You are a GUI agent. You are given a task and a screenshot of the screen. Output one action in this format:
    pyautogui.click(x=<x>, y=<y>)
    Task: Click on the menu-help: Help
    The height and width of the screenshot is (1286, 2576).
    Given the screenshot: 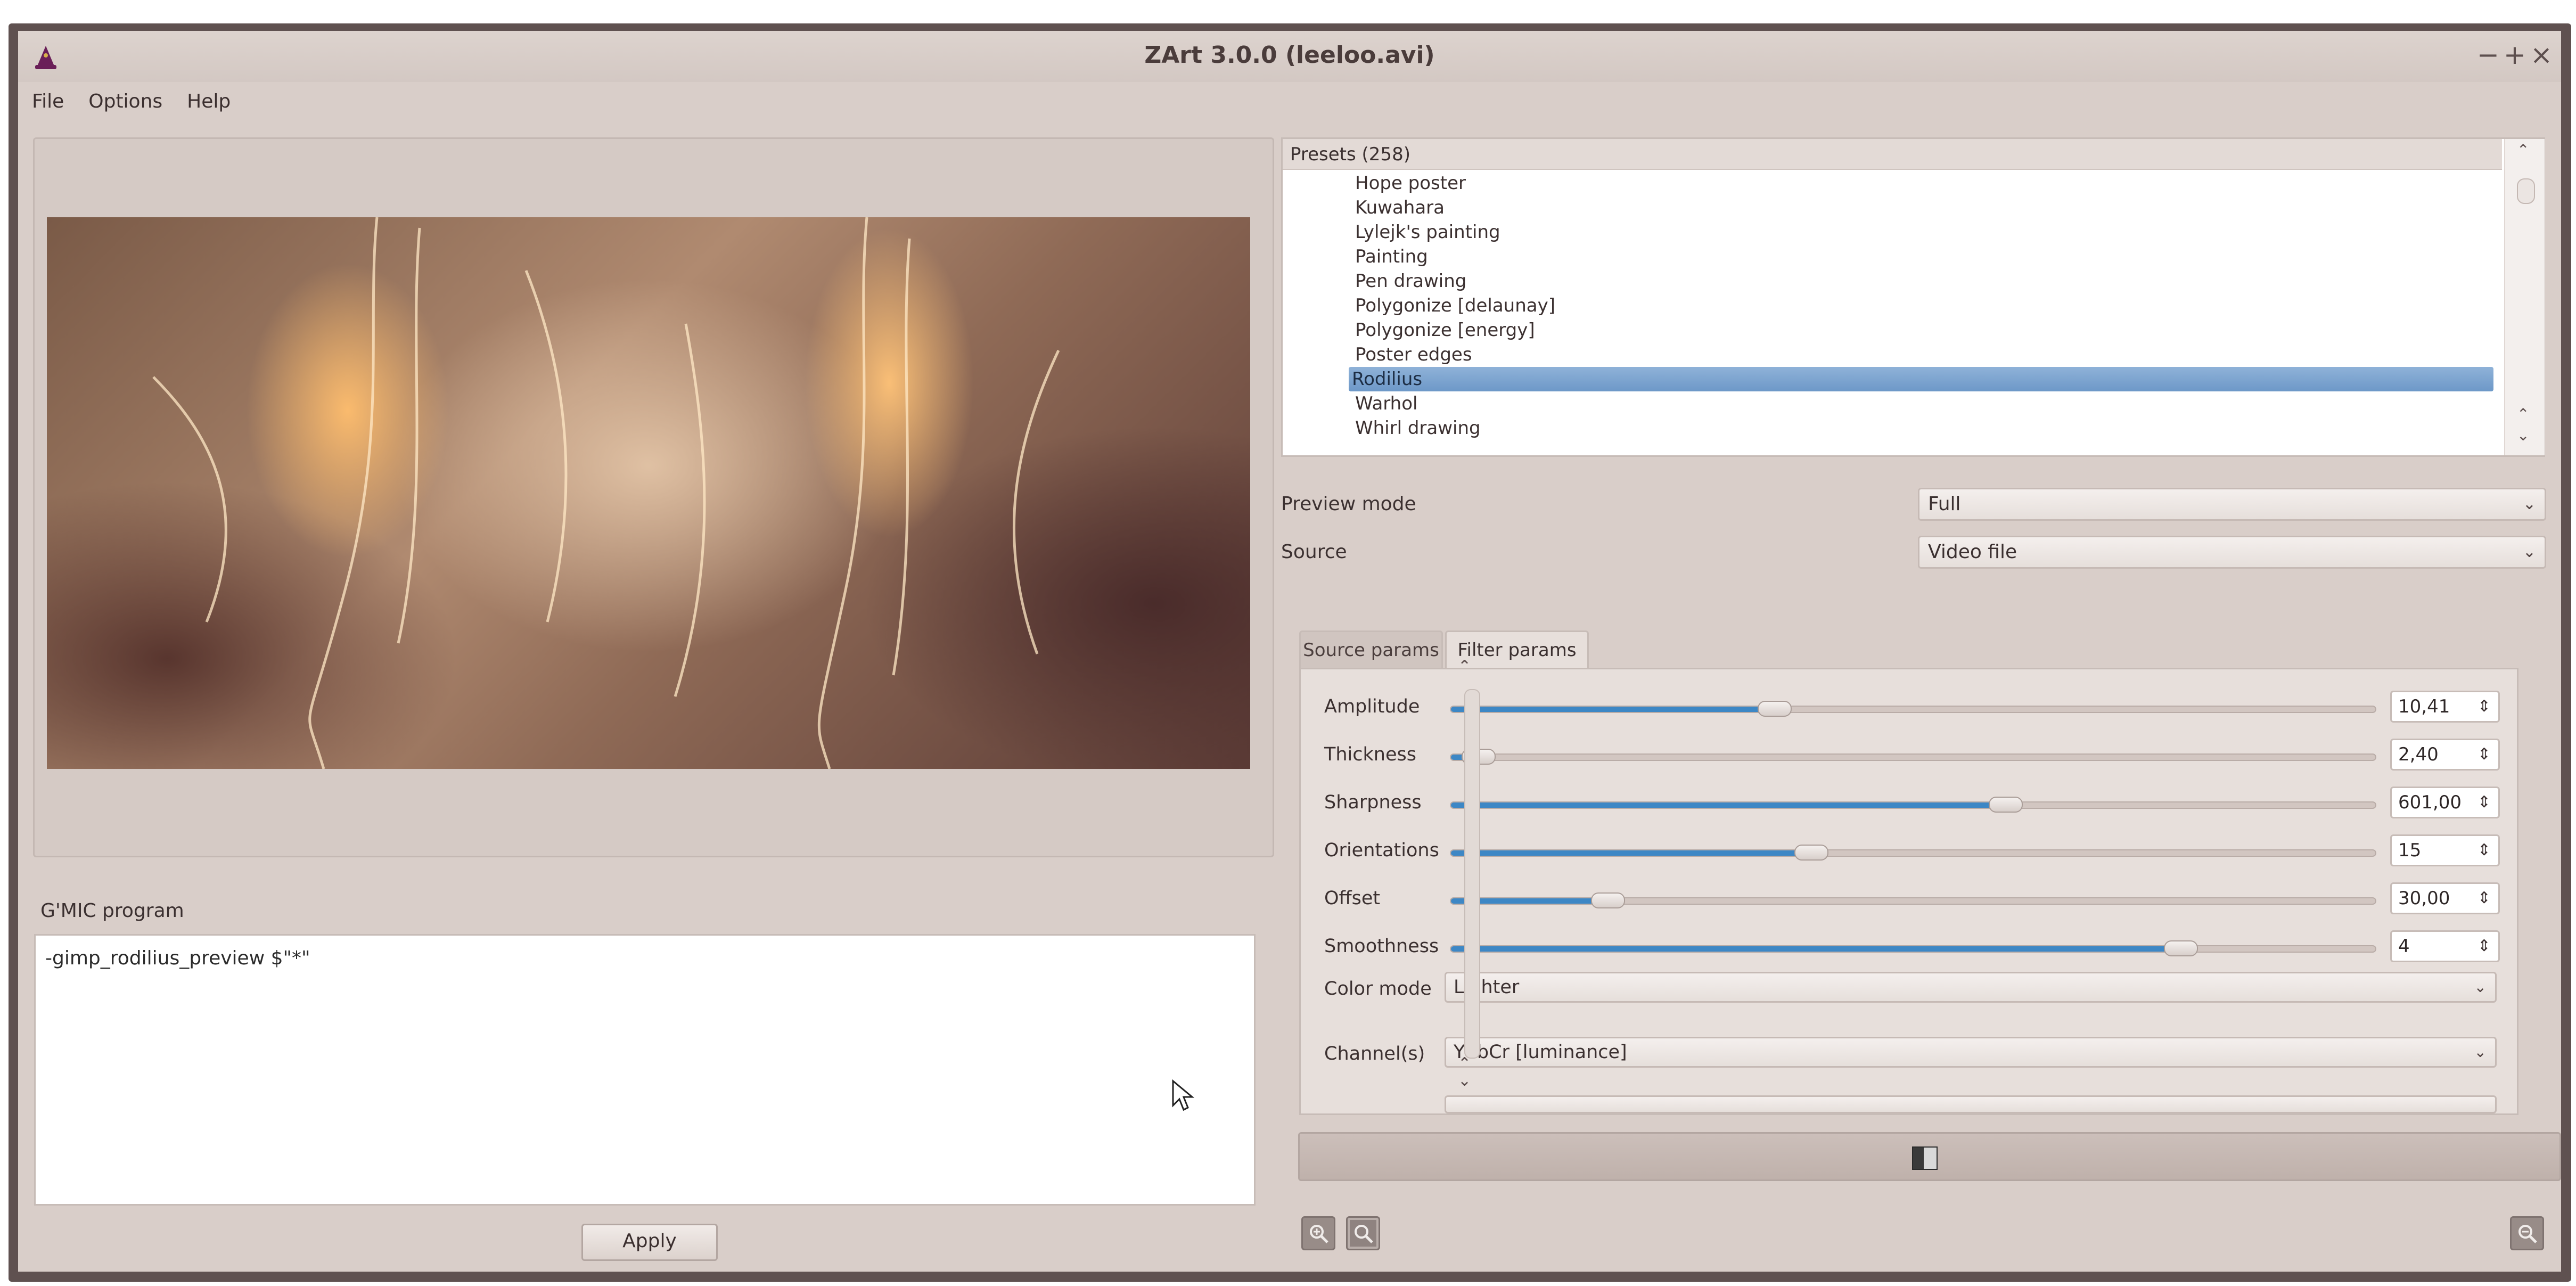 What is the action you would take?
    pyautogui.click(x=209, y=106)
    